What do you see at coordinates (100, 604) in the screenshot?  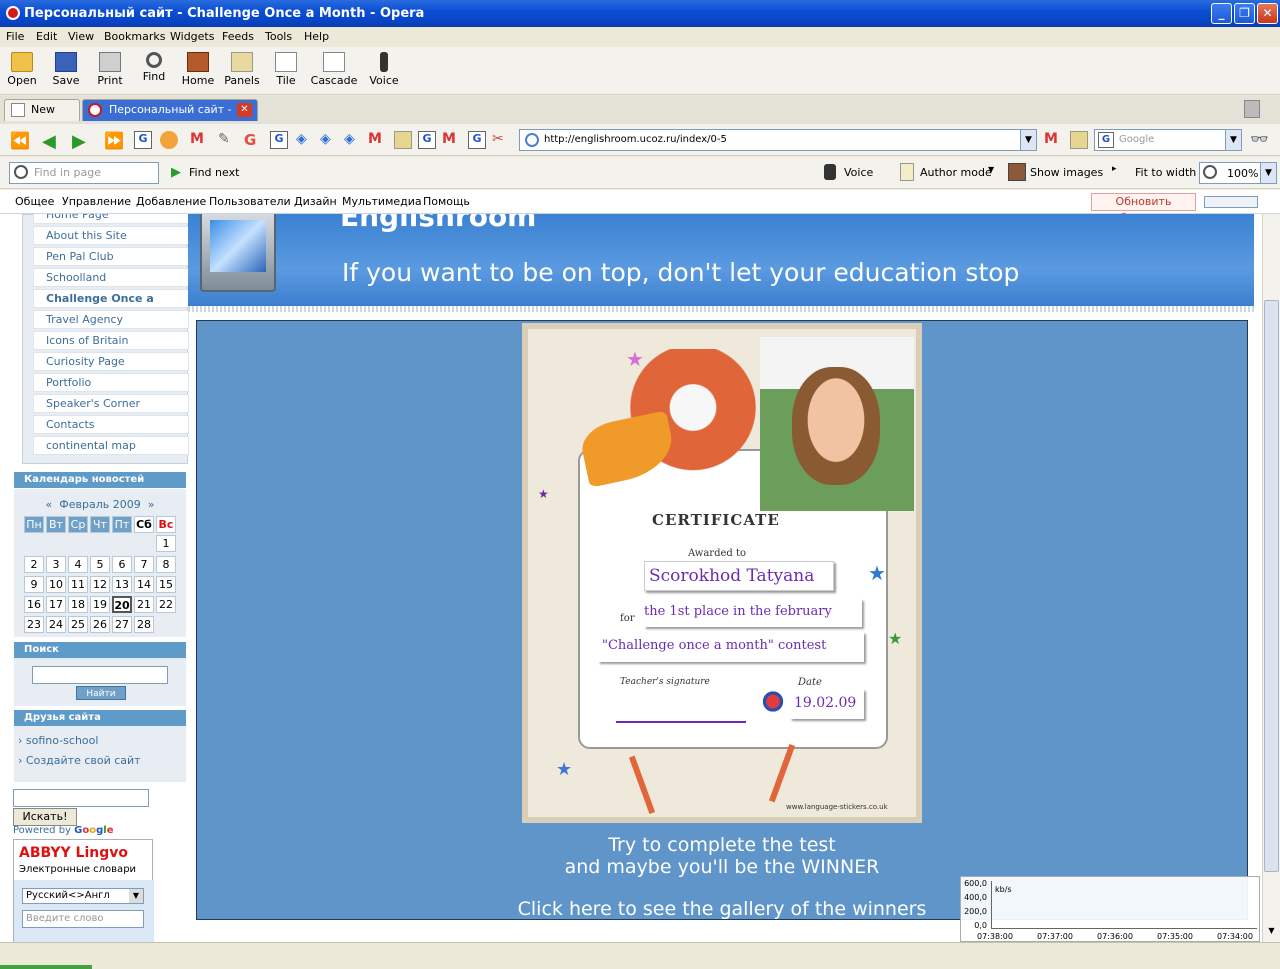 I see `calendar-day: 19` at bounding box center [100, 604].